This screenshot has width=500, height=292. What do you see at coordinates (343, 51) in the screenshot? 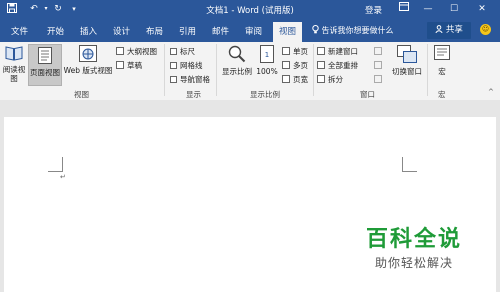
I see `new-window-label: 新建窗口` at bounding box center [343, 51].